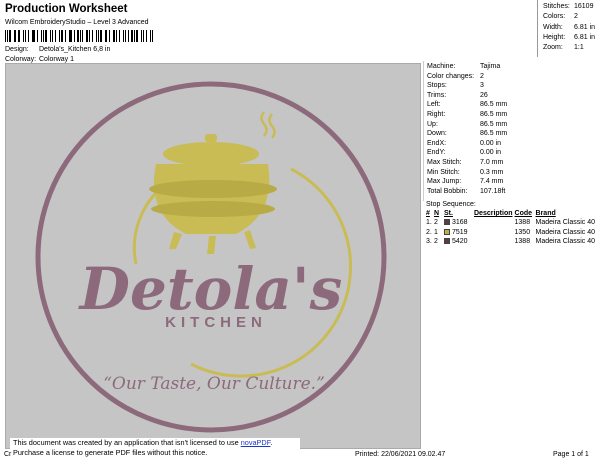 Image resolution: width=600 pixels, height=464 pixels. I want to click on summary-row: Colors: 2, so click(560, 17).